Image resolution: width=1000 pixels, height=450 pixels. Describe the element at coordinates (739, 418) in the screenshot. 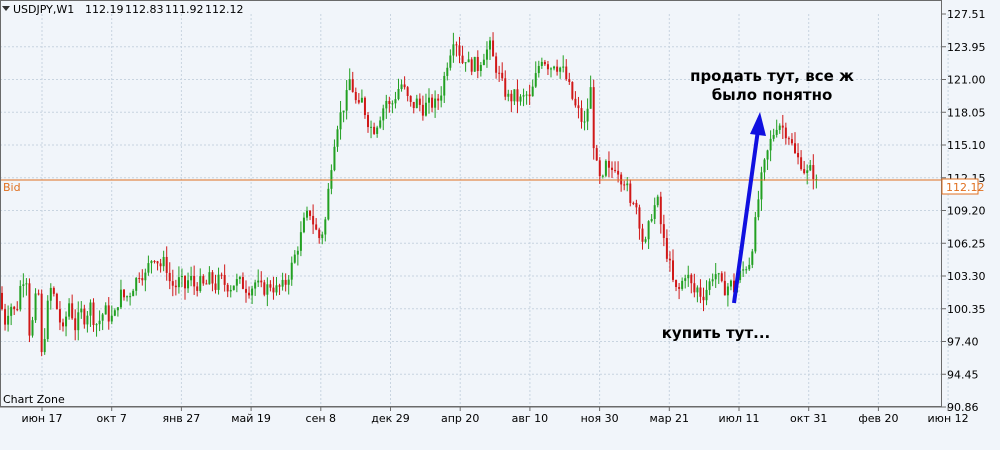

I see `x-tick-label: июл 11` at that location.